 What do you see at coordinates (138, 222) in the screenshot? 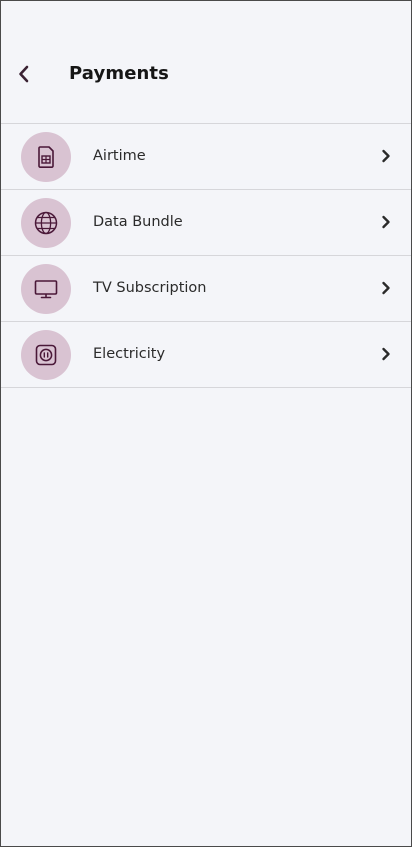
I see `list-item-label: Data Bundle` at bounding box center [138, 222].